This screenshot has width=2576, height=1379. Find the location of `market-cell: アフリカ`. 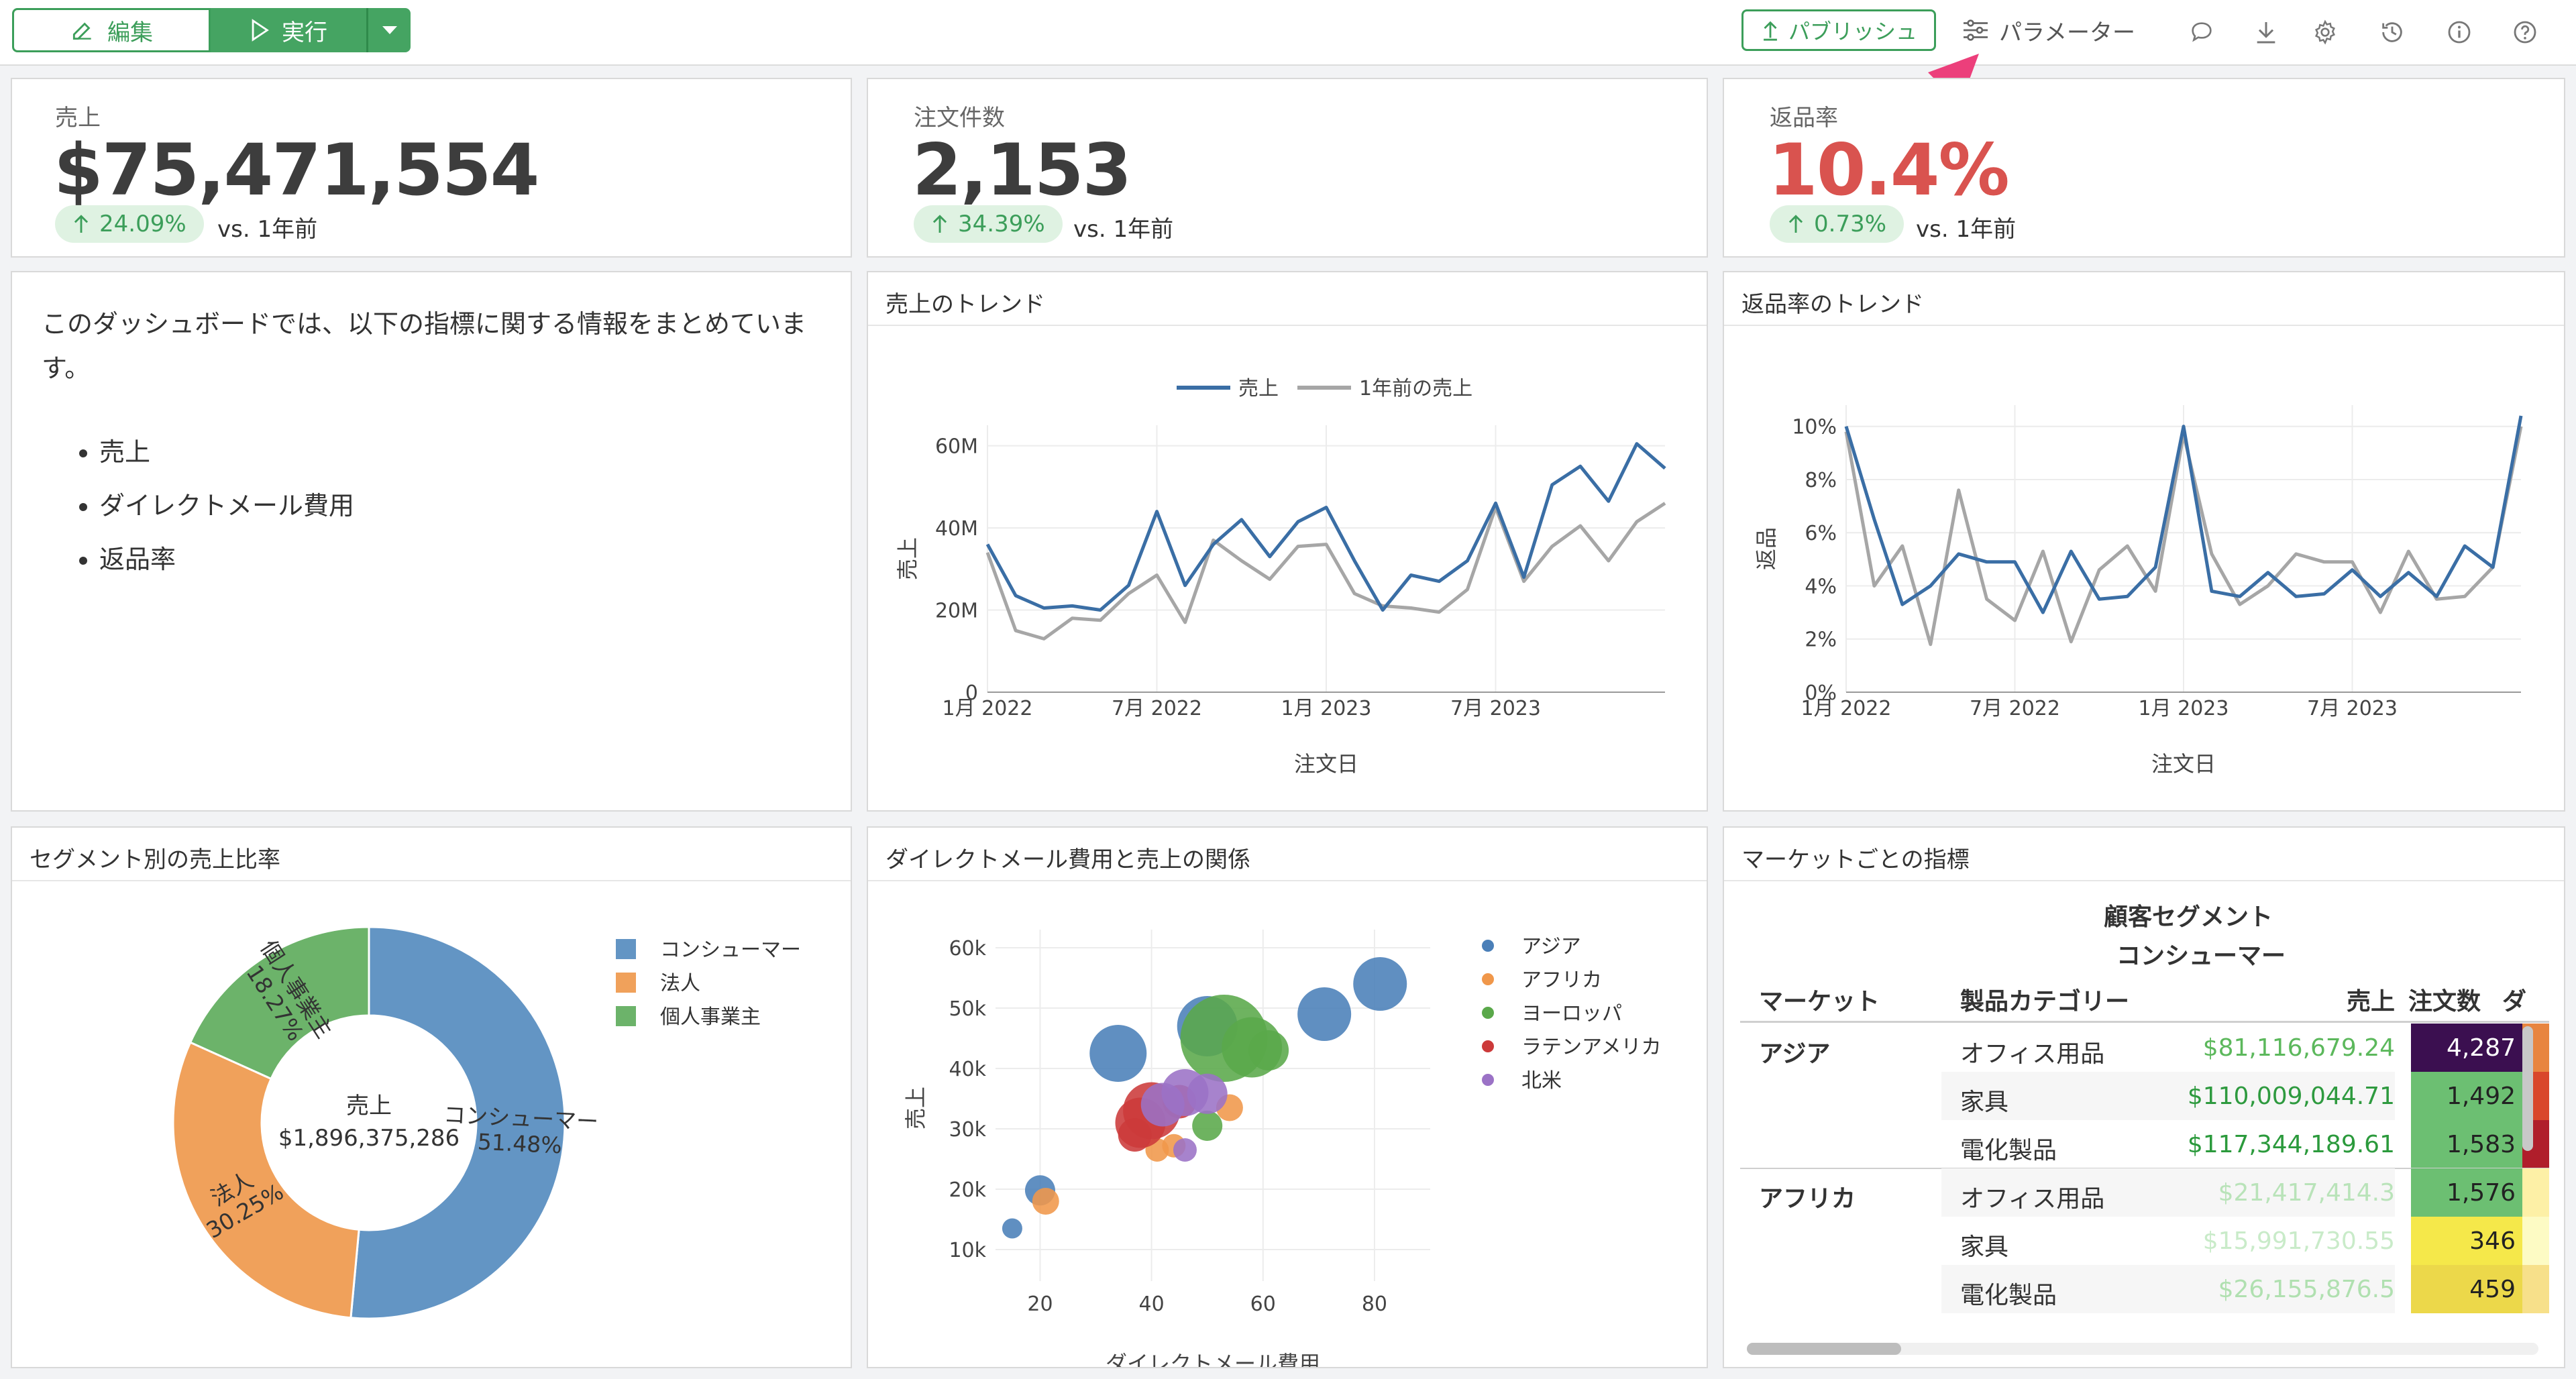

market-cell: アフリカ is located at coordinates (1807, 1199).